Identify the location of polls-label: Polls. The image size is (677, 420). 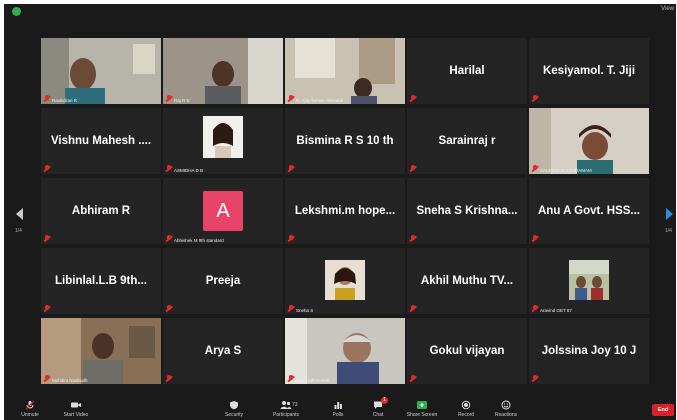
(338, 415).